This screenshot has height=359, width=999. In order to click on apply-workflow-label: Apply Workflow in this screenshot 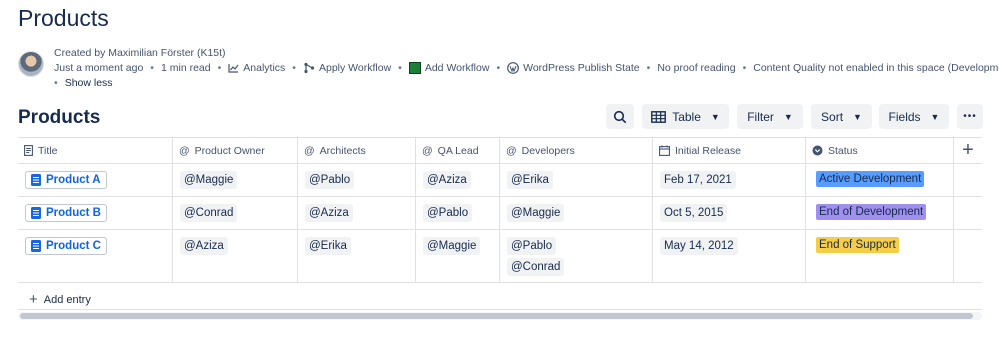, I will do `click(355, 68)`.